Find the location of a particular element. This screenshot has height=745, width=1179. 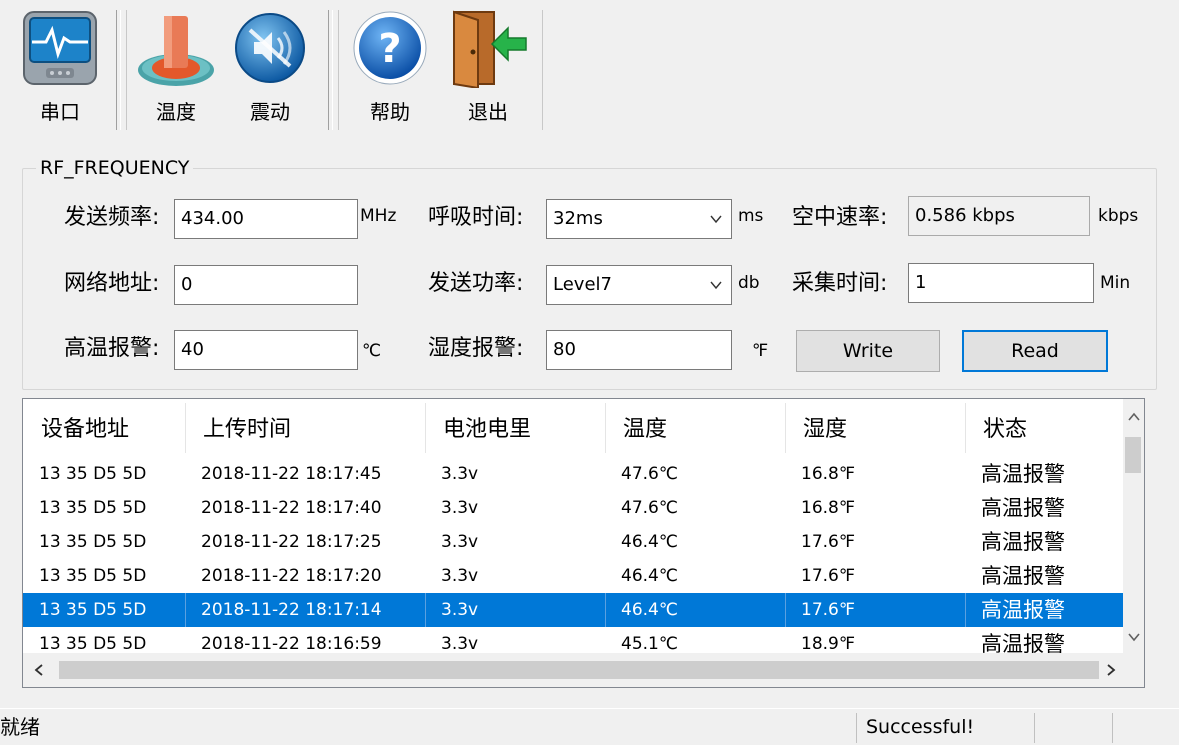

help-button: ? 帮助 is located at coordinates (390, 71).